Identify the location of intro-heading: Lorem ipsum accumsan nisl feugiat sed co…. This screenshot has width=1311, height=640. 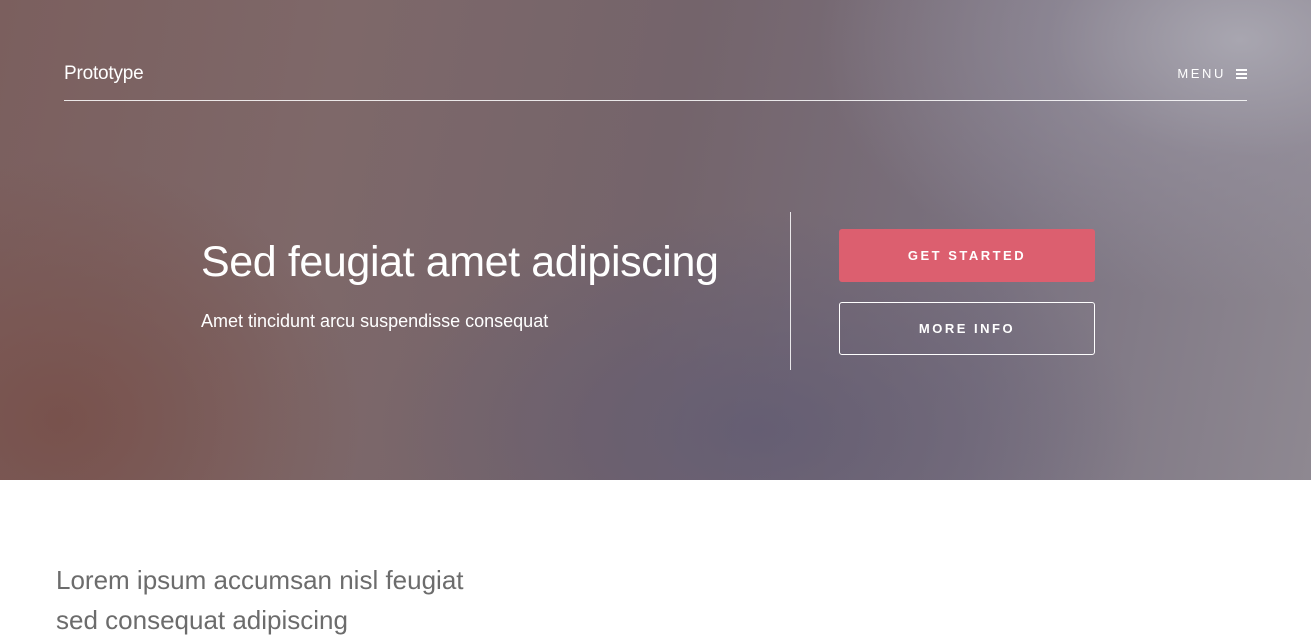
(316, 600).